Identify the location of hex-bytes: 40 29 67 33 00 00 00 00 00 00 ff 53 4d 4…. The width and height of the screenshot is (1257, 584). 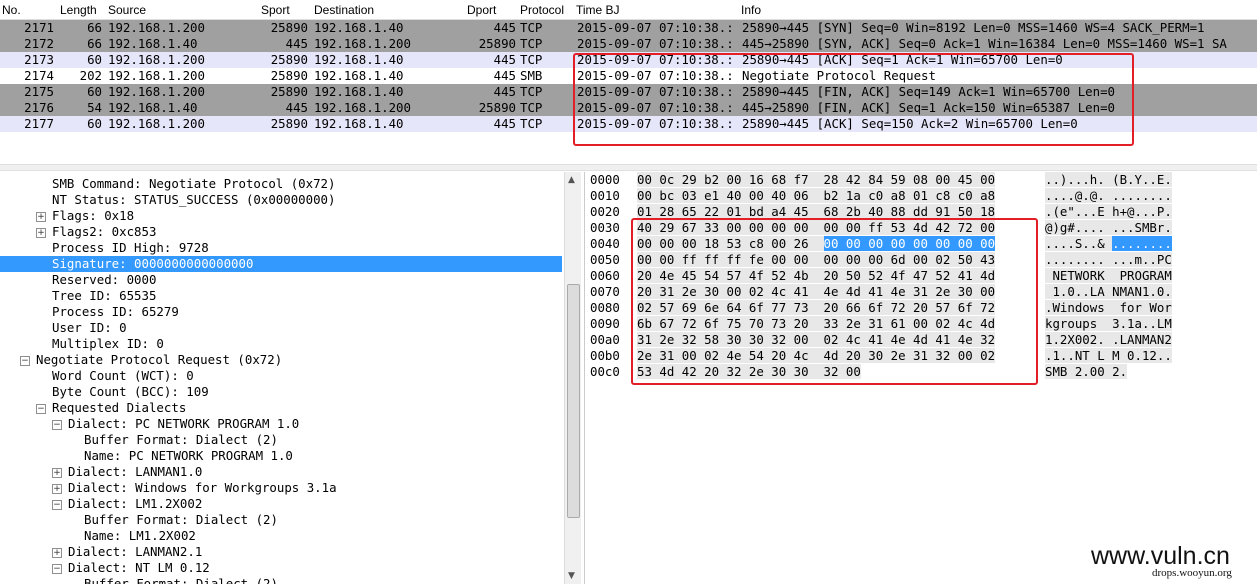
(816, 228).